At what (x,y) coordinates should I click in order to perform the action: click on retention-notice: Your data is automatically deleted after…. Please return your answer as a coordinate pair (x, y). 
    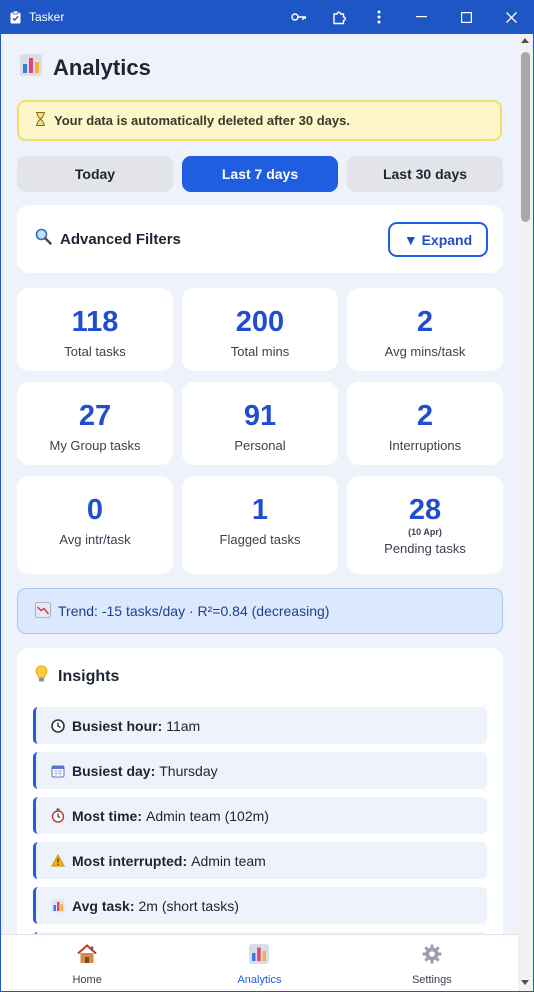
    Looking at the image, I should click on (259, 120).